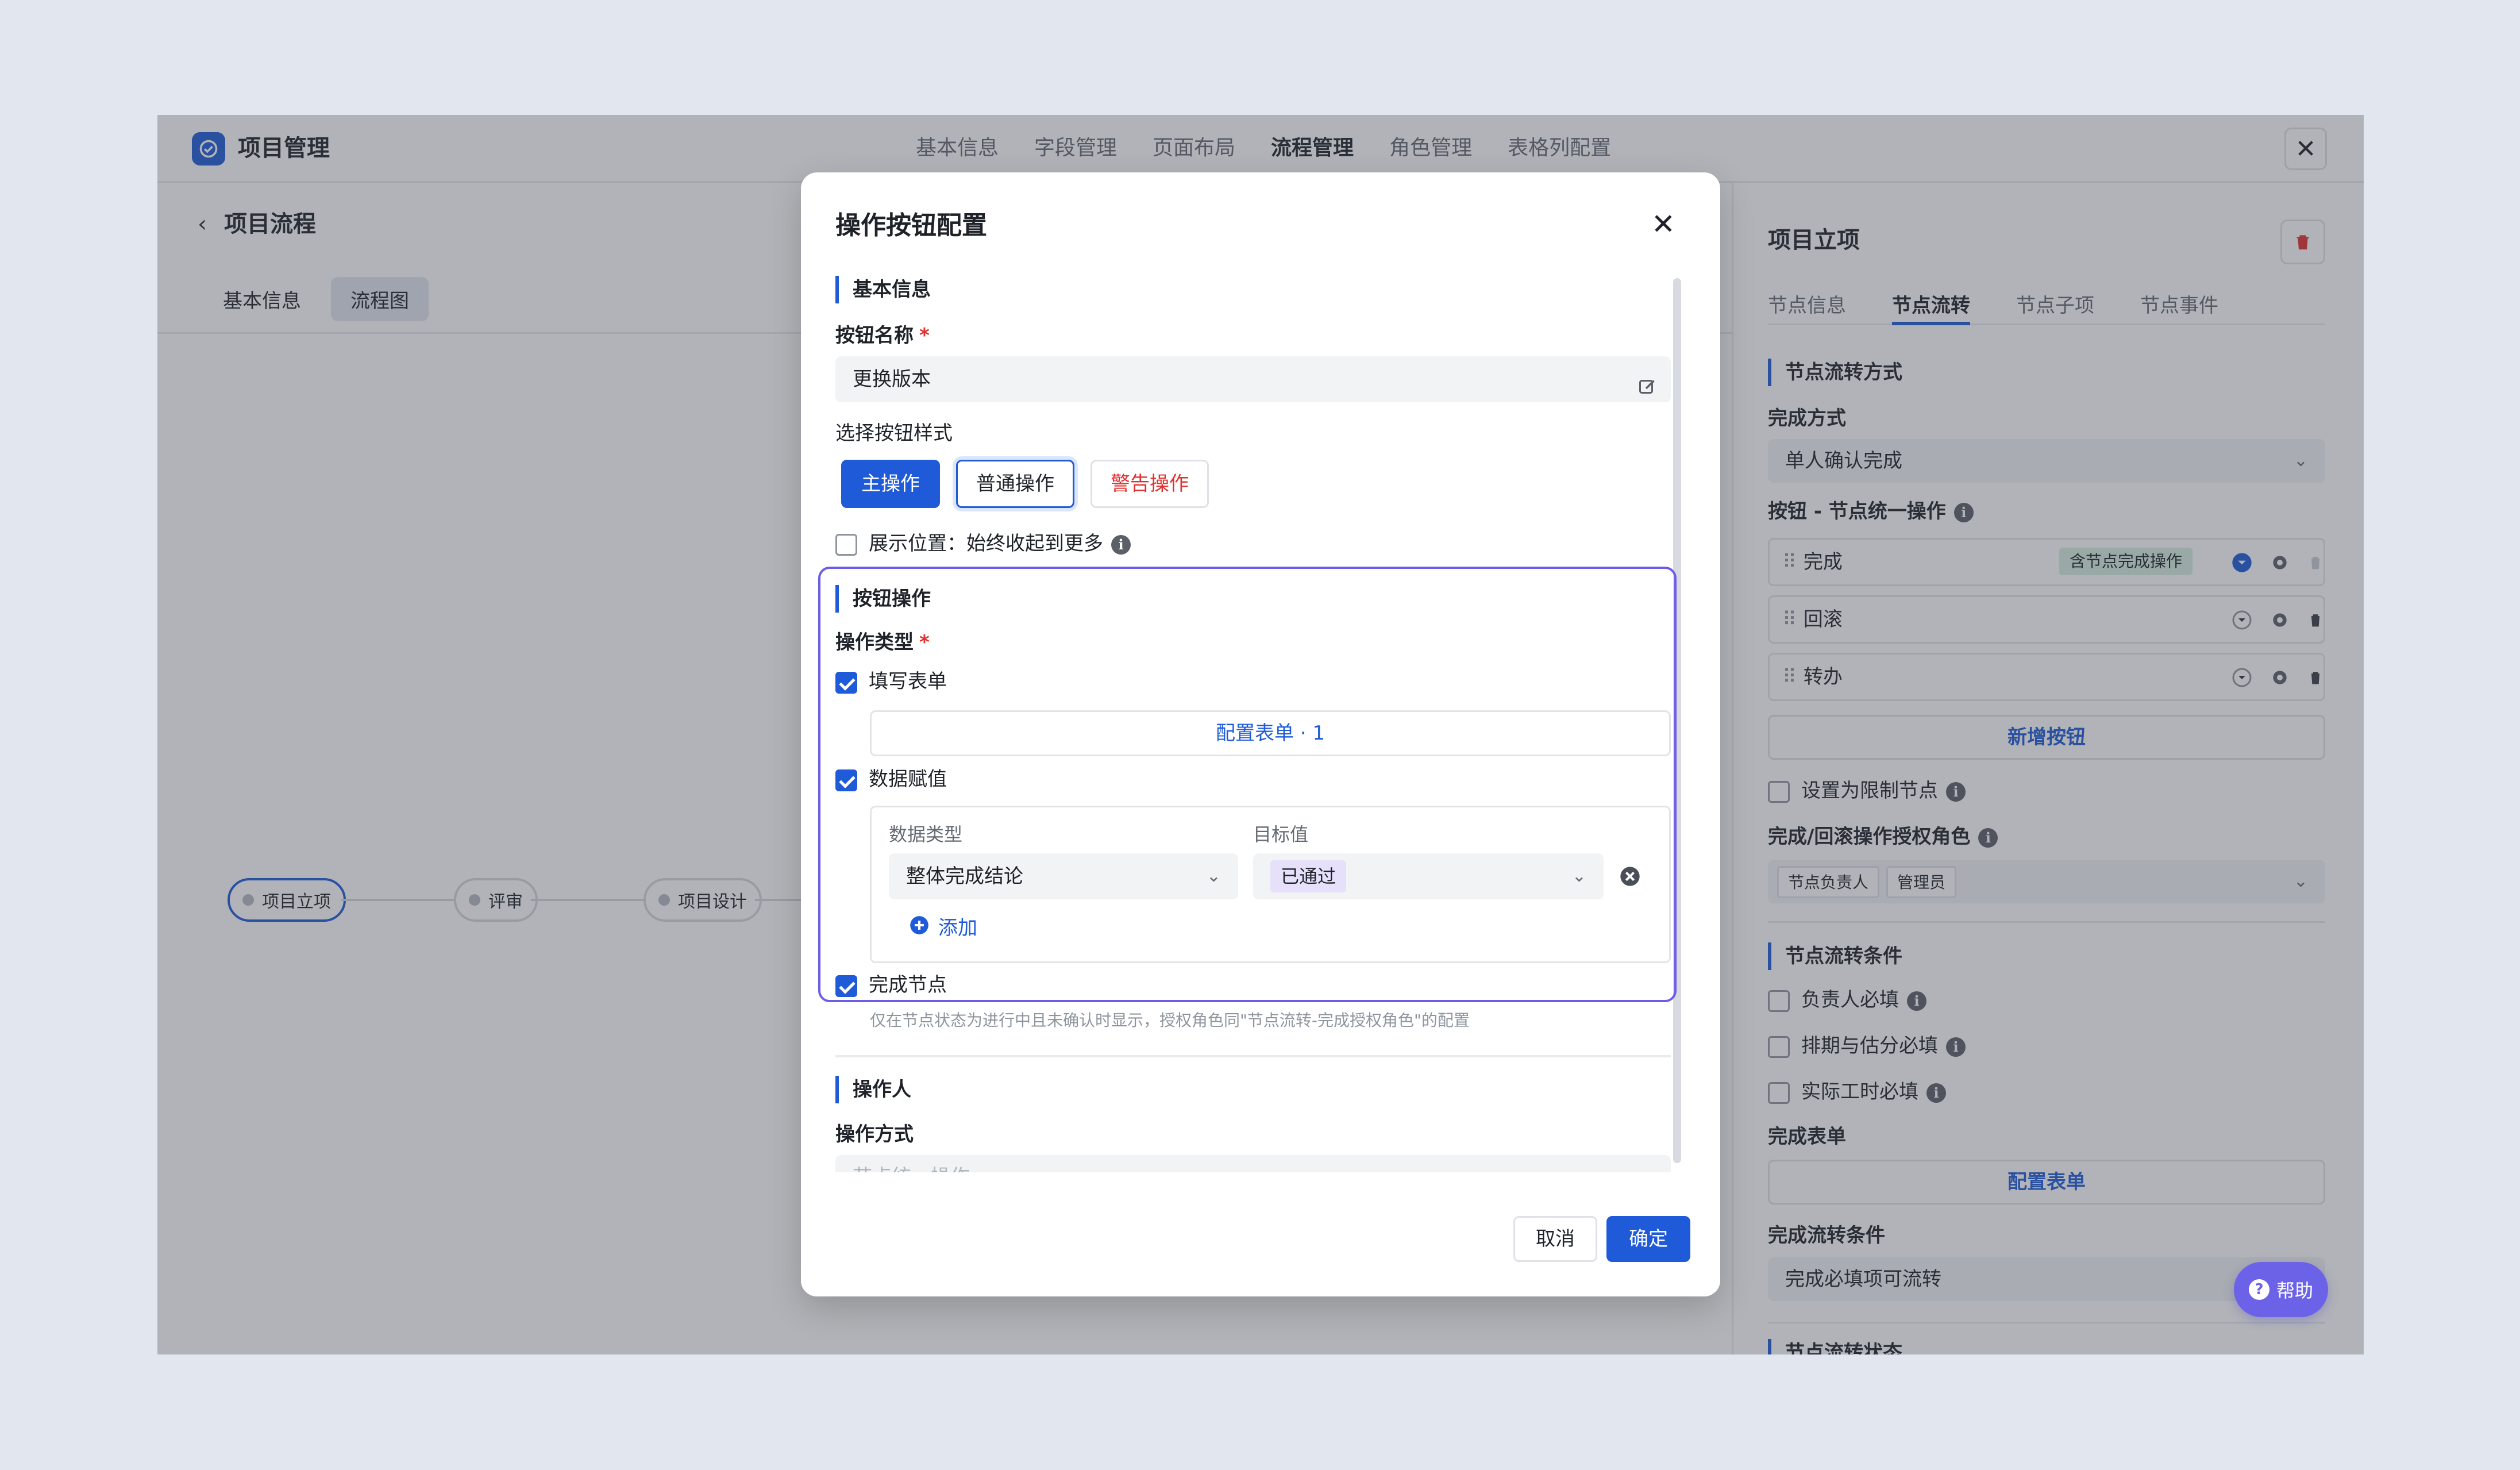 The image size is (2520, 1470). What do you see at coordinates (846, 780) in the screenshot?
I see `data-assign-checkbox` at bounding box center [846, 780].